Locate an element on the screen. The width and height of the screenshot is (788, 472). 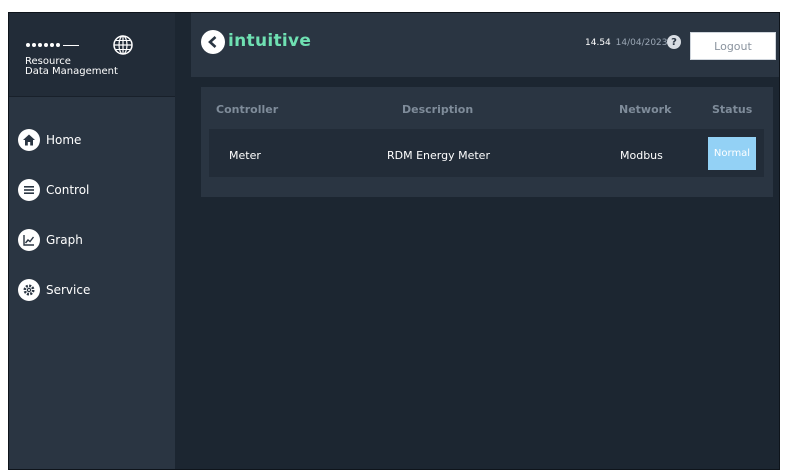
clock-date: 14/04/2023 is located at coordinates (641, 43).